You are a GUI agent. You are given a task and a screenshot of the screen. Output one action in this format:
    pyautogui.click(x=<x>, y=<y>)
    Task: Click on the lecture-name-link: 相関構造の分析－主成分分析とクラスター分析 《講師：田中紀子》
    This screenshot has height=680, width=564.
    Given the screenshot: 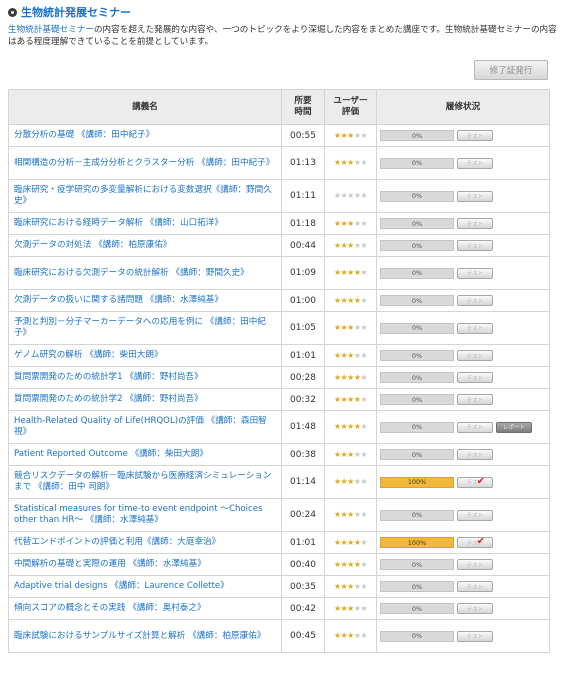 What is the action you would take?
    pyautogui.click(x=145, y=163)
    